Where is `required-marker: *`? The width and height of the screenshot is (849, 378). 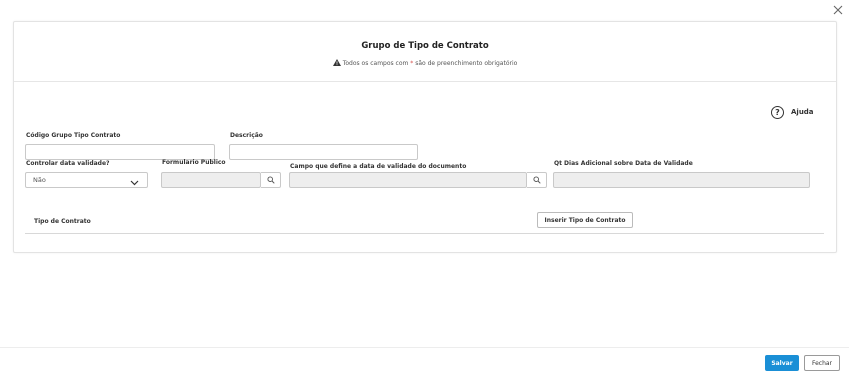
required-marker: * is located at coordinates (412, 63).